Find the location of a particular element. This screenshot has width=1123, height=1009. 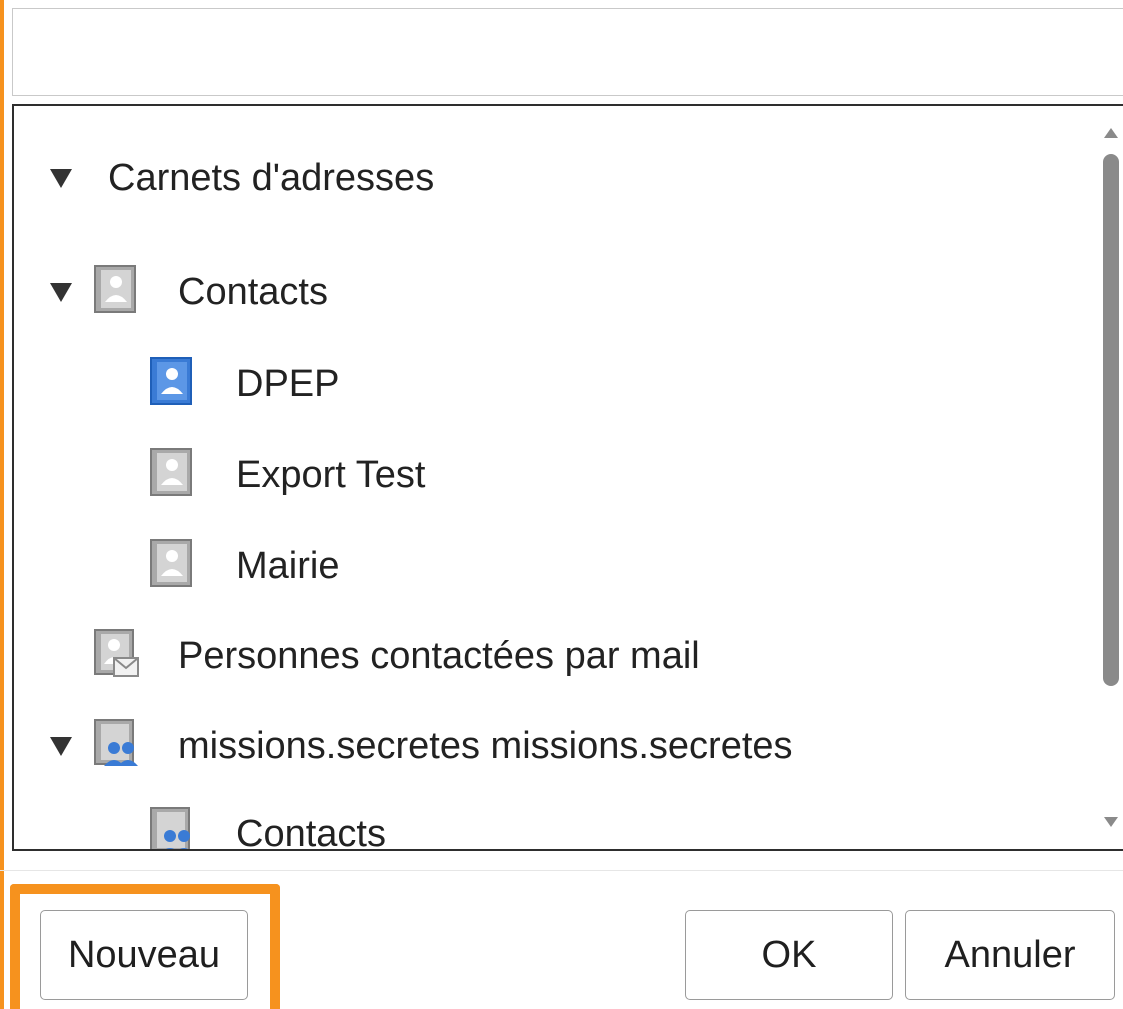

scroll-down-arrow-icon is located at coordinates (1111, 822).